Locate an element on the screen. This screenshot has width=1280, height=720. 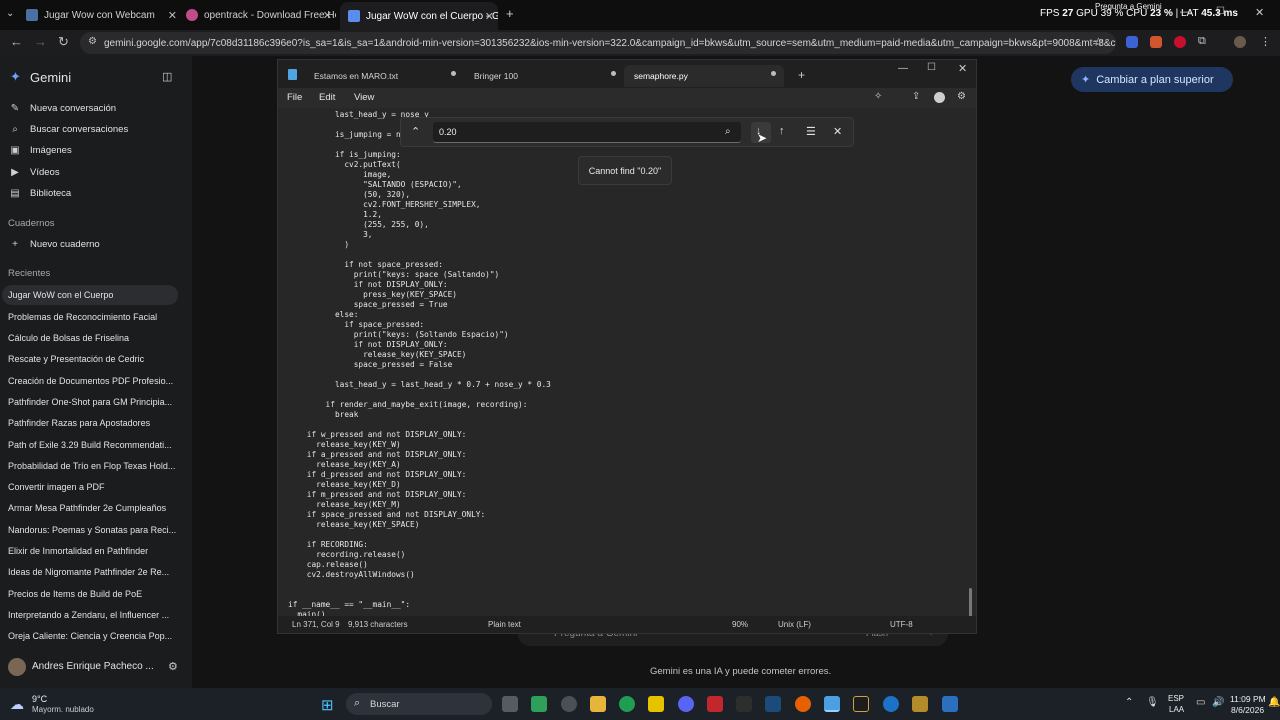
taskbar-search: ⌕ Buscar is located at coordinates (419, 704).